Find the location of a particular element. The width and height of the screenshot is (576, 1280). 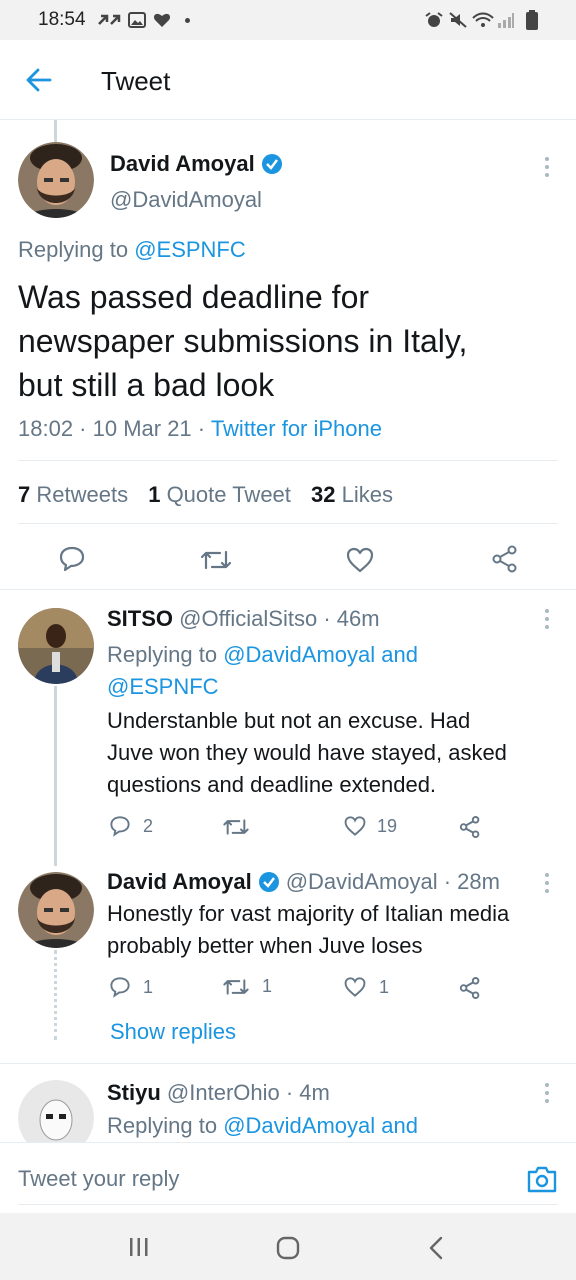

status-time: 18:54 is located at coordinates (62, 19).